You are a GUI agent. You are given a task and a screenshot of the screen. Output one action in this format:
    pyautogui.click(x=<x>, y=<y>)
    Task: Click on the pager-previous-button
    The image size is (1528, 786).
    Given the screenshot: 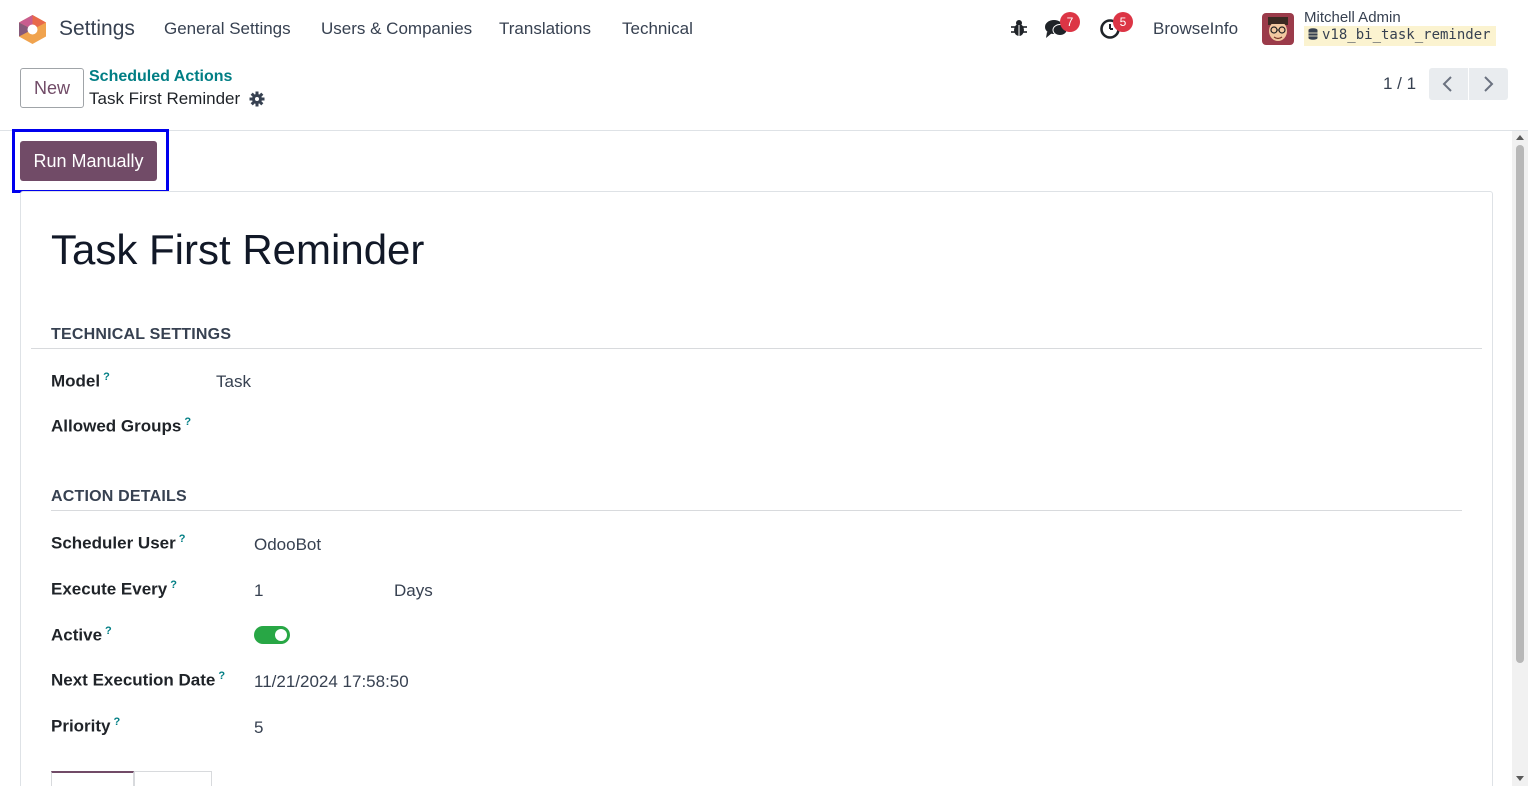 What is the action you would take?
    pyautogui.click(x=1448, y=84)
    